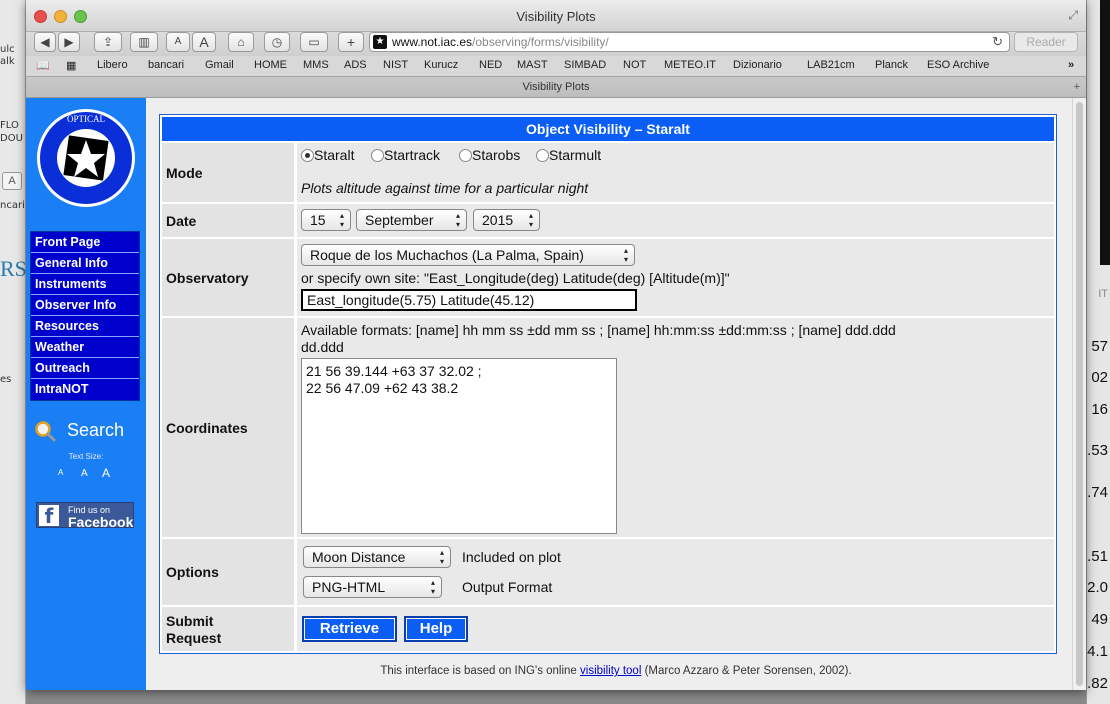 The image size is (1110, 704). What do you see at coordinates (496, 155) in the screenshot?
I see `radio-label: Starobs` at bounding box center [496, 155].